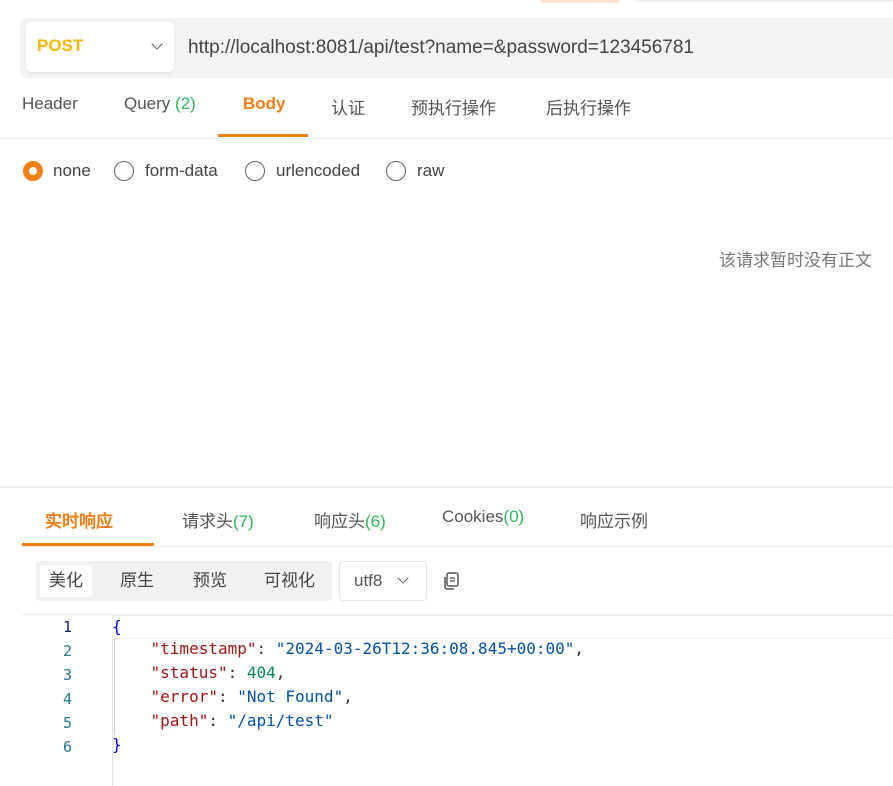  I want to click on json-key: "error", so click(184, 696).